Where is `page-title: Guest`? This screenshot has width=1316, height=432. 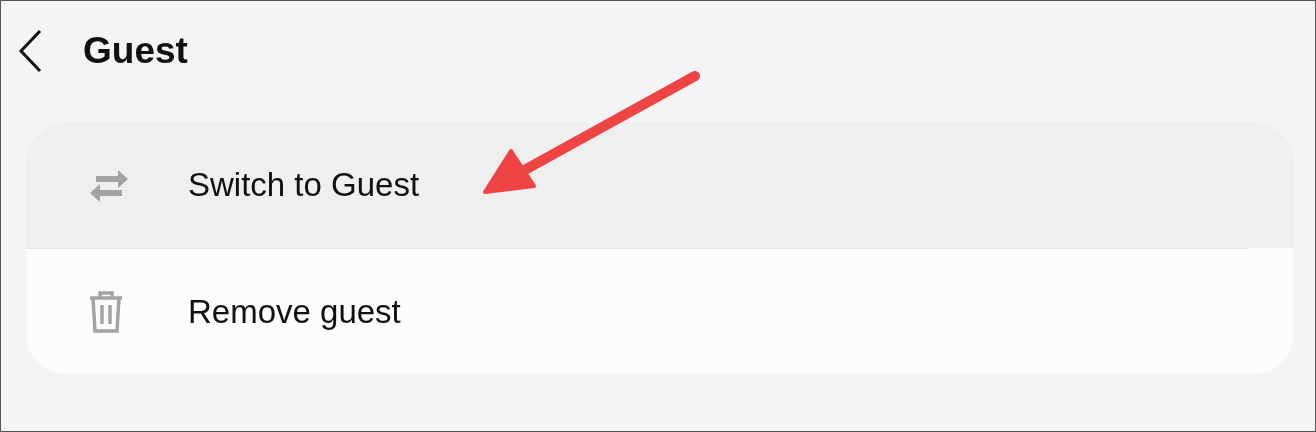 page-title: Guest is located at coordinates (135, 51).